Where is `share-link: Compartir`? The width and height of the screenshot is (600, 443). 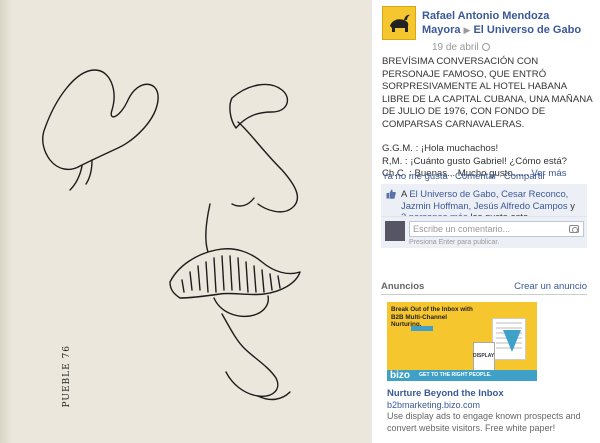 share-link: Compartir is located at coordinates (525, 176).